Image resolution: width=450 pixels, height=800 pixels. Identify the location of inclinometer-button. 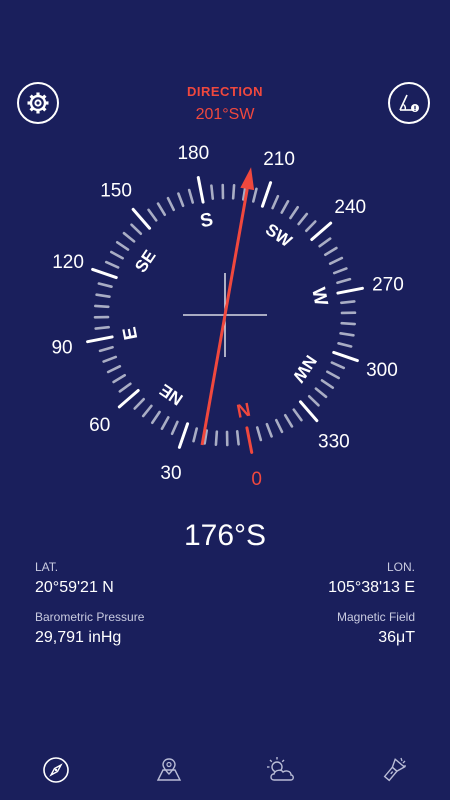
(409, 103).